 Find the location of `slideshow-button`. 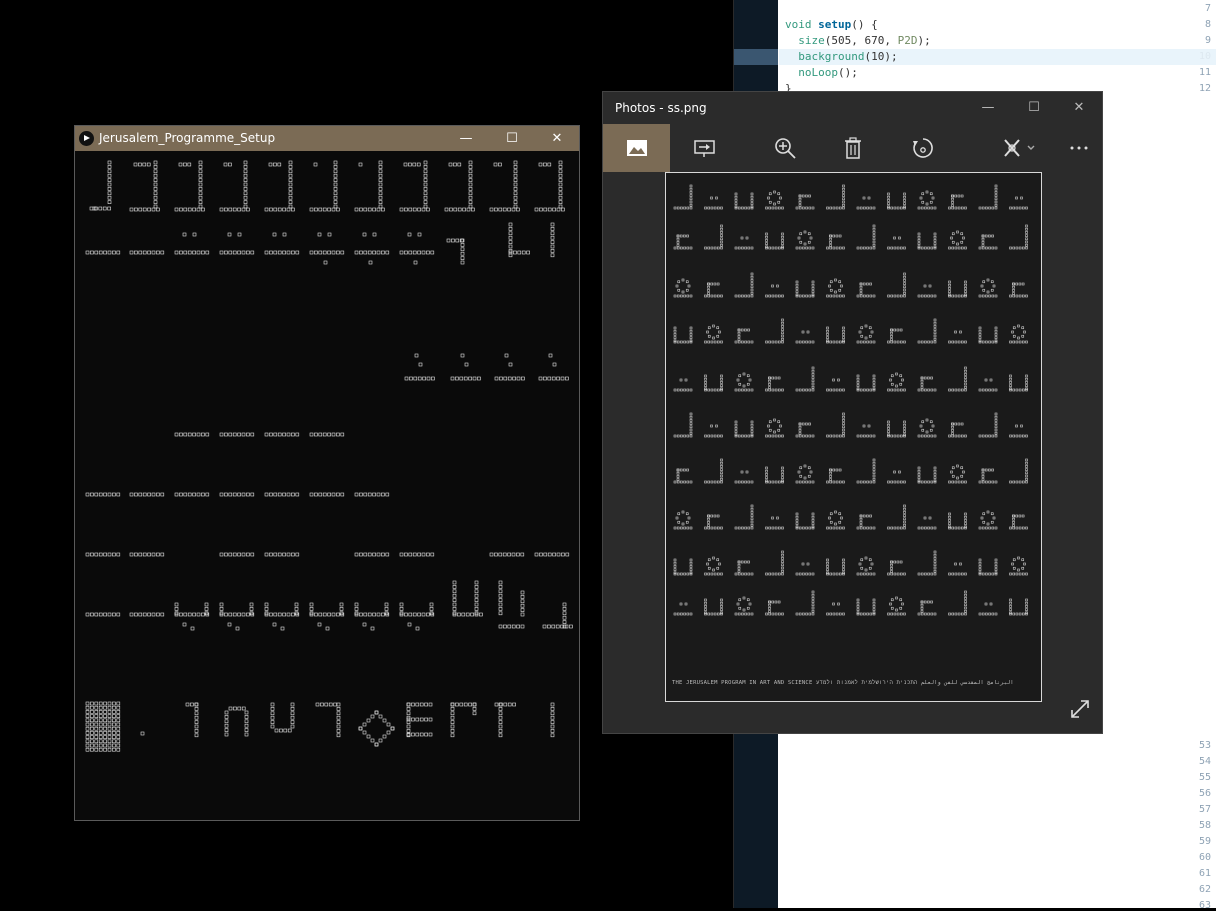

slideshow-button is located at coordinates (705, 148).